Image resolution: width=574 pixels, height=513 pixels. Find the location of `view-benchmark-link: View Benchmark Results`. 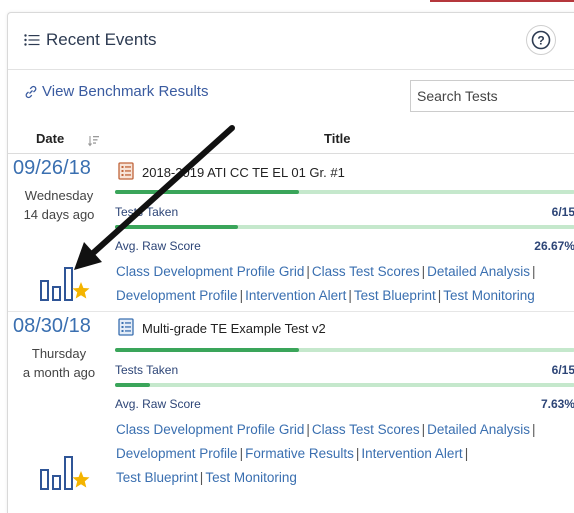

view-benchmark-link: View Benchmark Results is located at coordinates (116, 91).